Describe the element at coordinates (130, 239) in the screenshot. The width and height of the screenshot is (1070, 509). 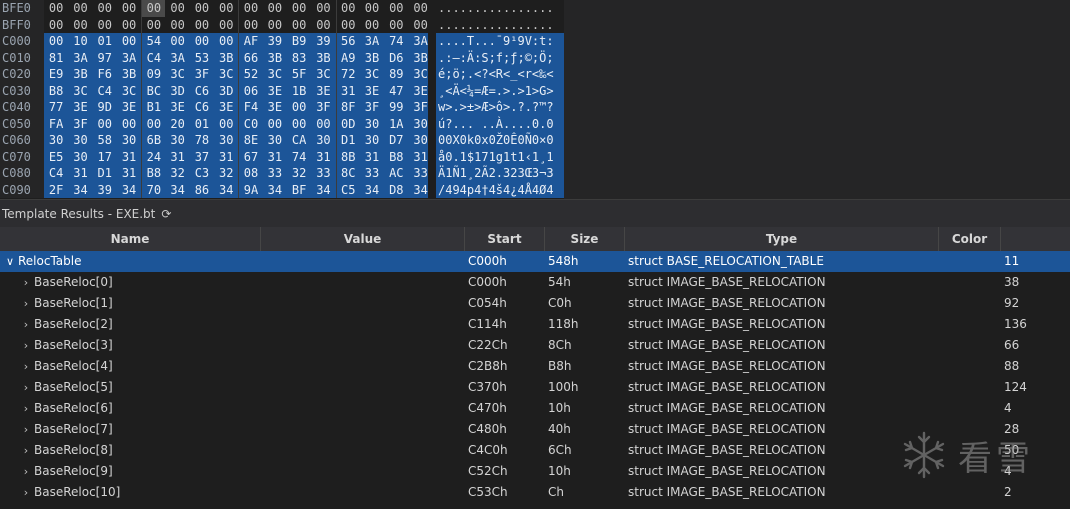
I see `column-header-name: Name` at that location.